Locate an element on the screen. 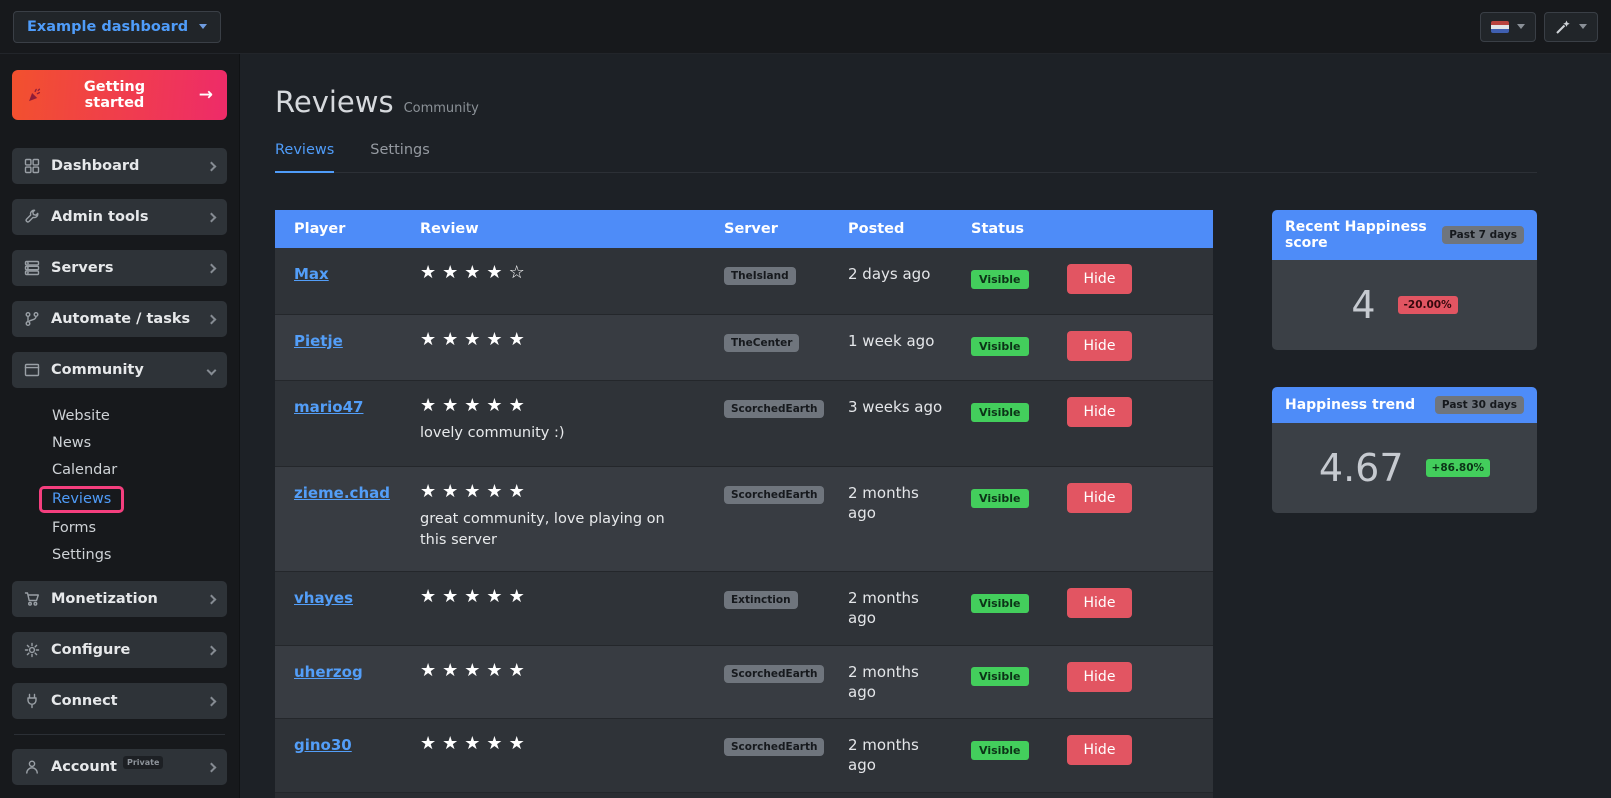 The height and width of the screenshot is (798, 1611). getting-started-button: Getting started → is located at coordinates (119, 95).